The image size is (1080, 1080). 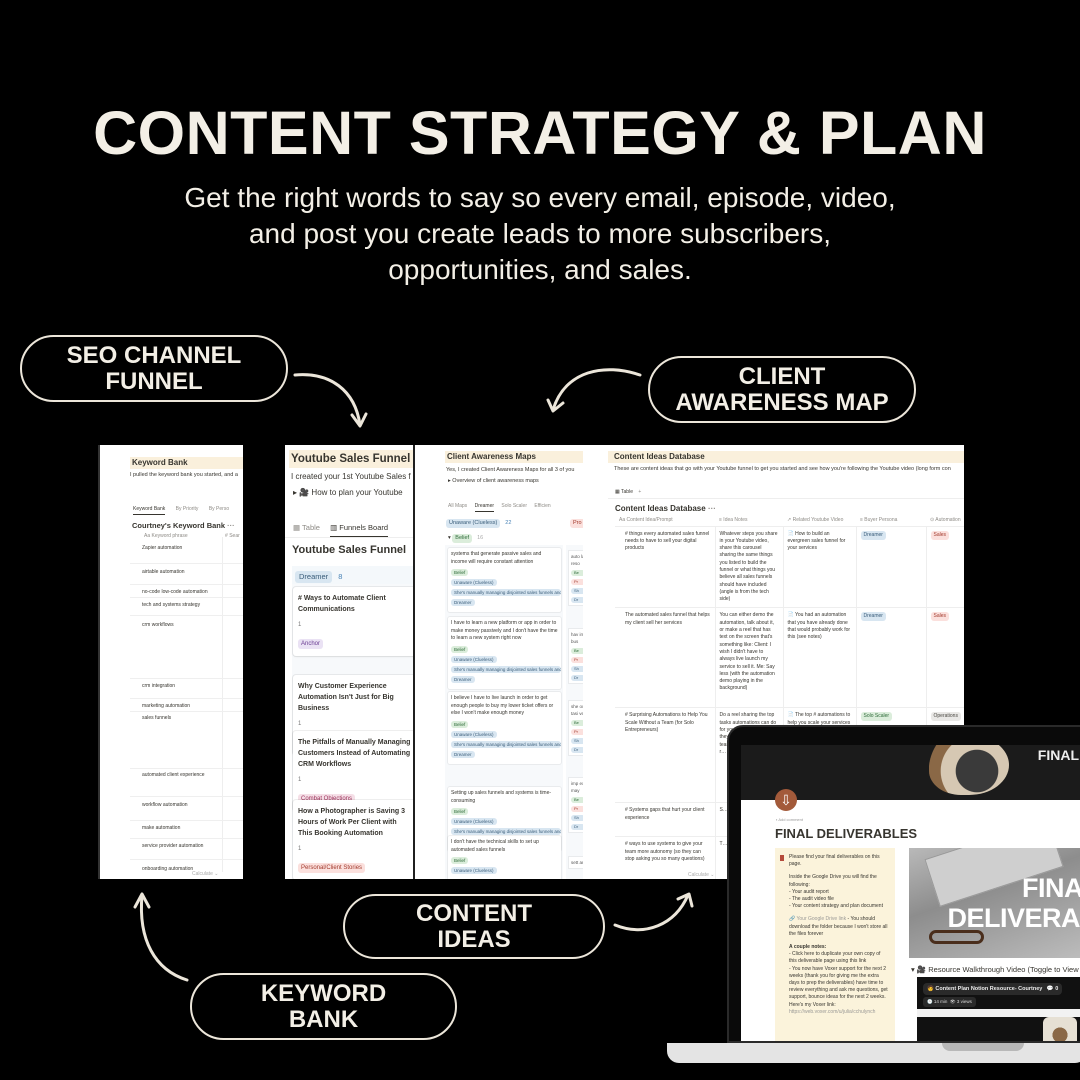 What do you see at coordinates (940, 535) in the screenshot?
I see `automation-tag: Sales` at bounding box center [940, 535].